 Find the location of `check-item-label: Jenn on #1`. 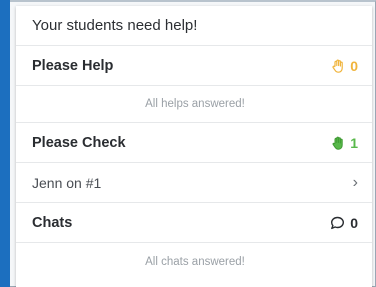

check-item-label: Jenn on #1 is located at coordinates (67, 182).